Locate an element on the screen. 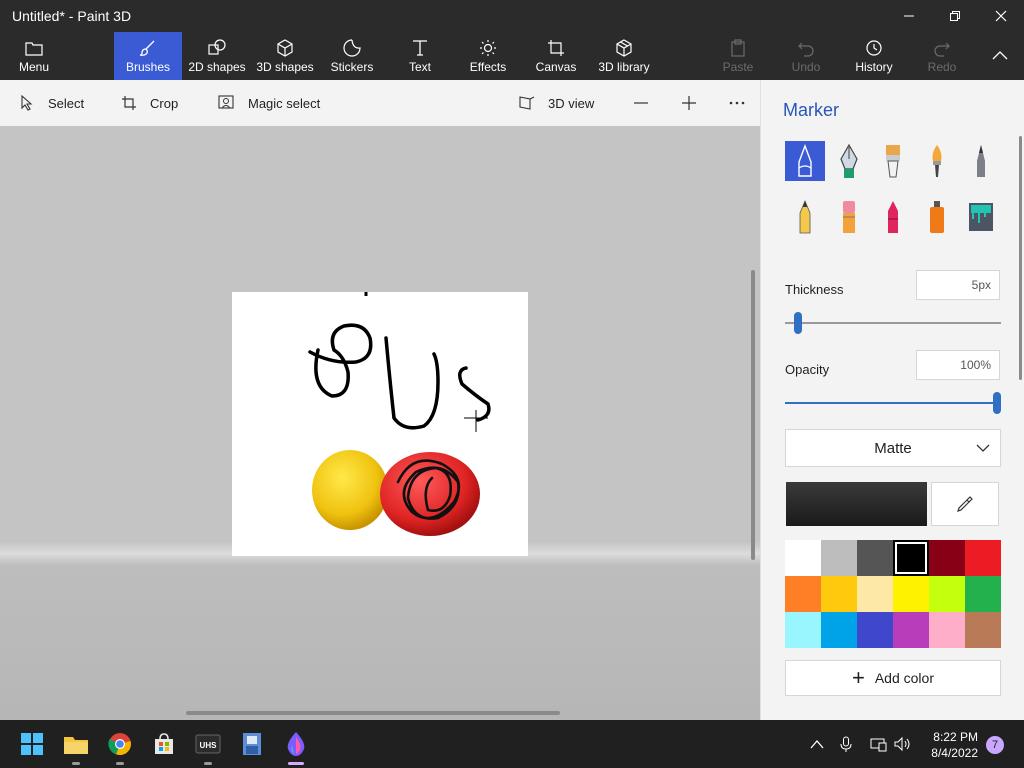 The height and width of the screenshot is (768, 1024). network-icon is located at coordinates (879, 744).